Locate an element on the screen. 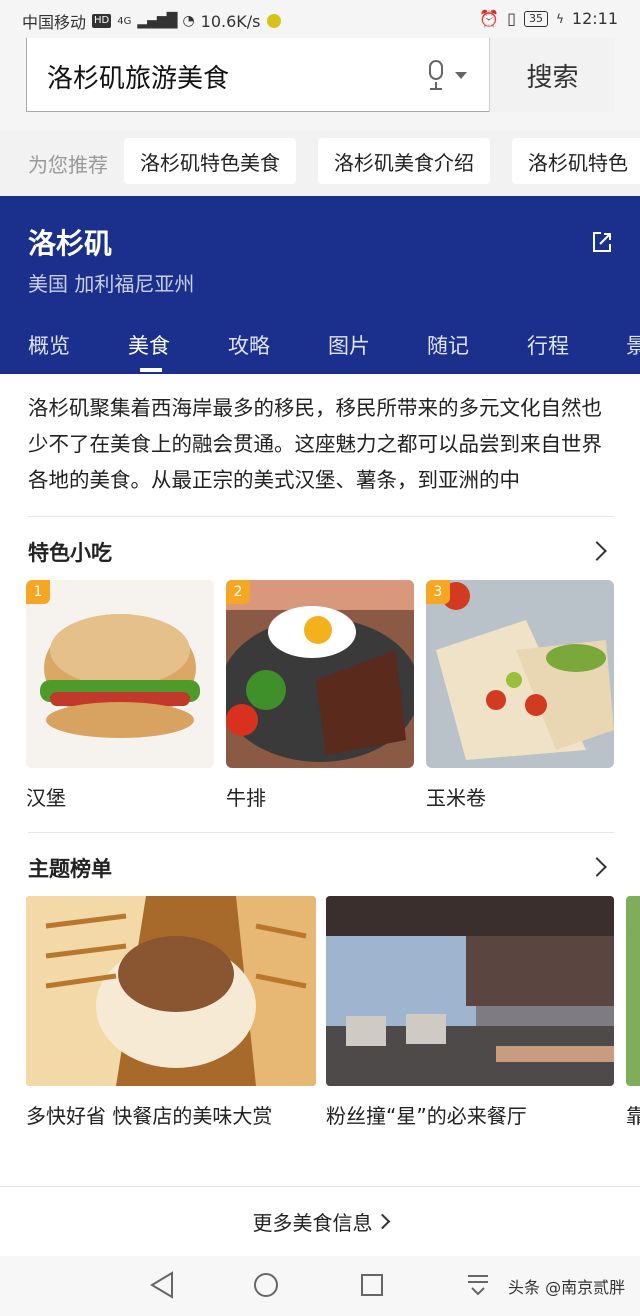 This screenshot has width=640, height=1316. theme-card: 粉丝撞“星”的必来餐厅 is located at coordinates (470, 1012).